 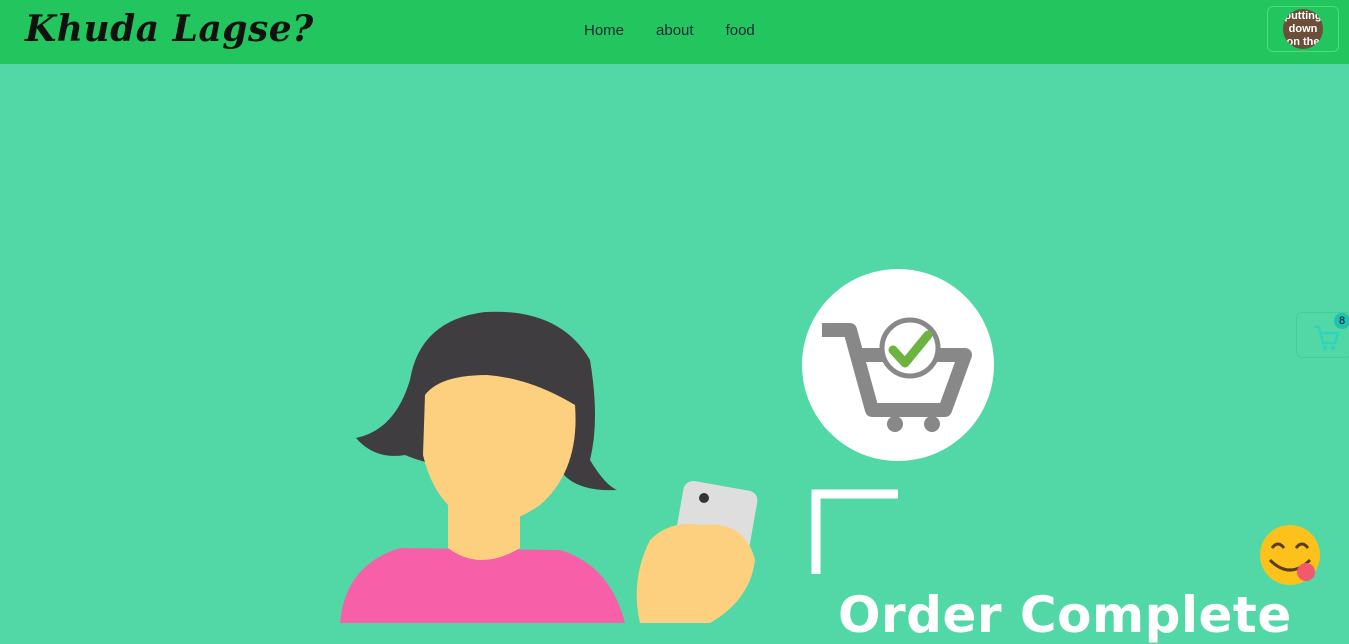 I want to click on avatar: putting down on the, so click(x=1303, y=29).